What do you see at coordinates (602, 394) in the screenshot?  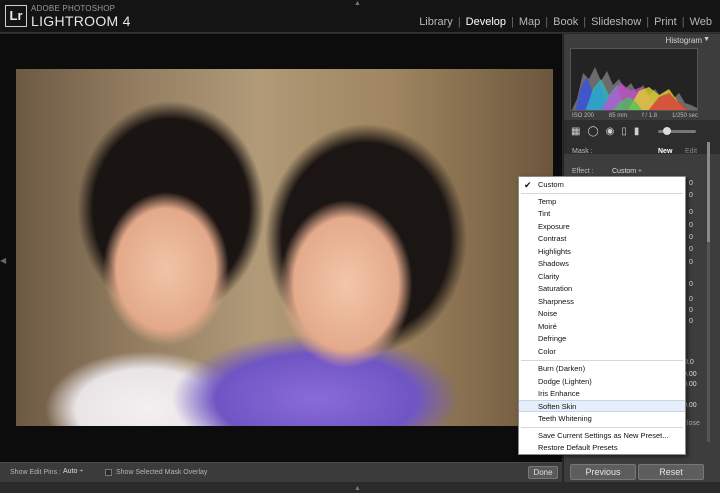 I see `menu-item-iris-enhance: Iris Enhance` at bounding box center [602, 394].